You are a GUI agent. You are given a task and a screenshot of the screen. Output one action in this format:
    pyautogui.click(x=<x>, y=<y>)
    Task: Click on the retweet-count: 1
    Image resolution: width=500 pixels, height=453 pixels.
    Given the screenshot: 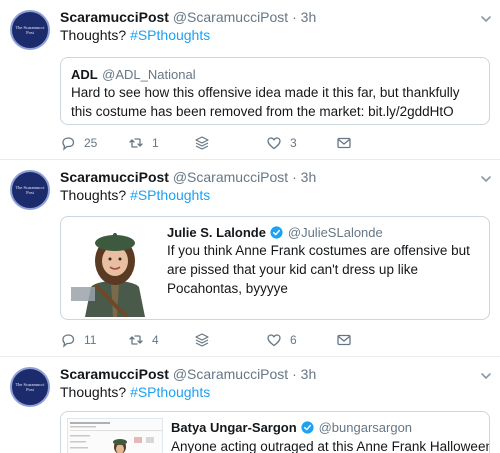 What is the action you would take?
    pyautogui.click(x=155, y=143)
    